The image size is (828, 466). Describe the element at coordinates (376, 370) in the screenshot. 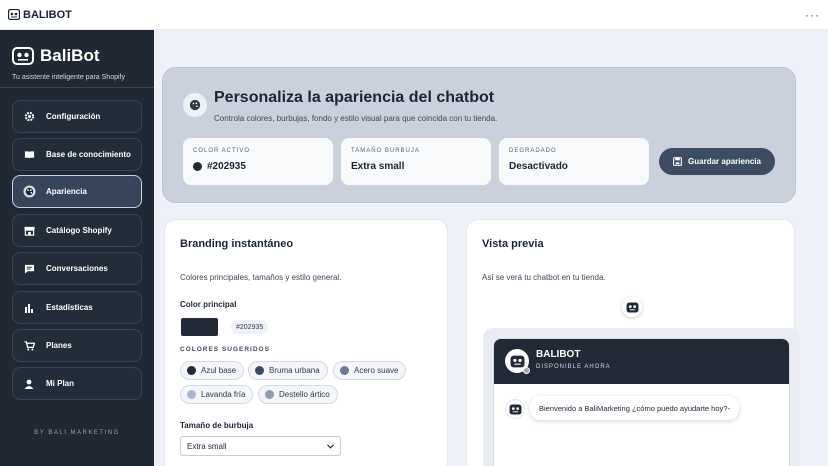

I see `chip-label: Acero suave` at that location.